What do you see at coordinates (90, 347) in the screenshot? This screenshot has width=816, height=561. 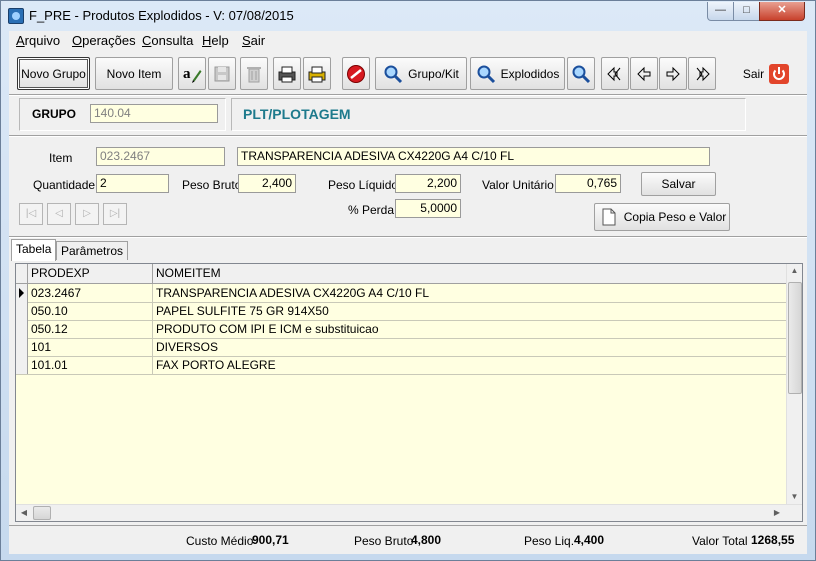 I see `cell-prodexp: 101` at bounding box center [90, 347].